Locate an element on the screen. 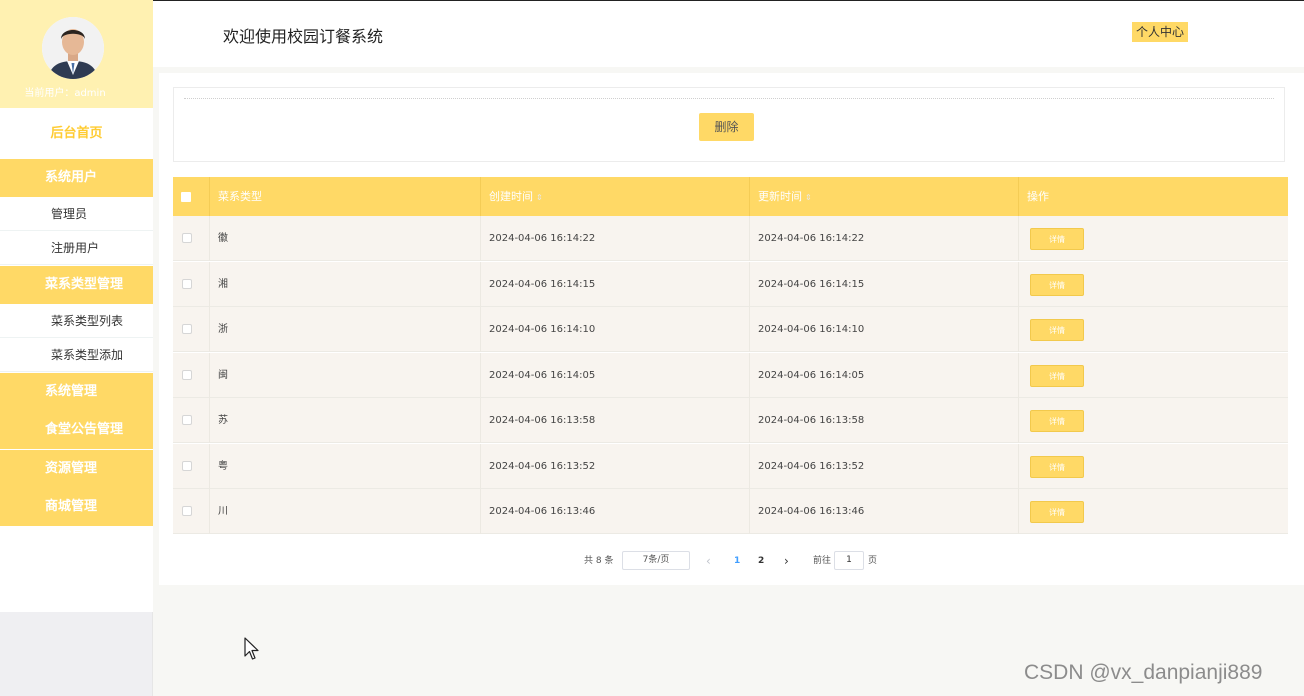 This screenshot has height=696, width=1304. cell-created-time: 2024-04-06 16:14:15 is located at coordinates (615, 284).